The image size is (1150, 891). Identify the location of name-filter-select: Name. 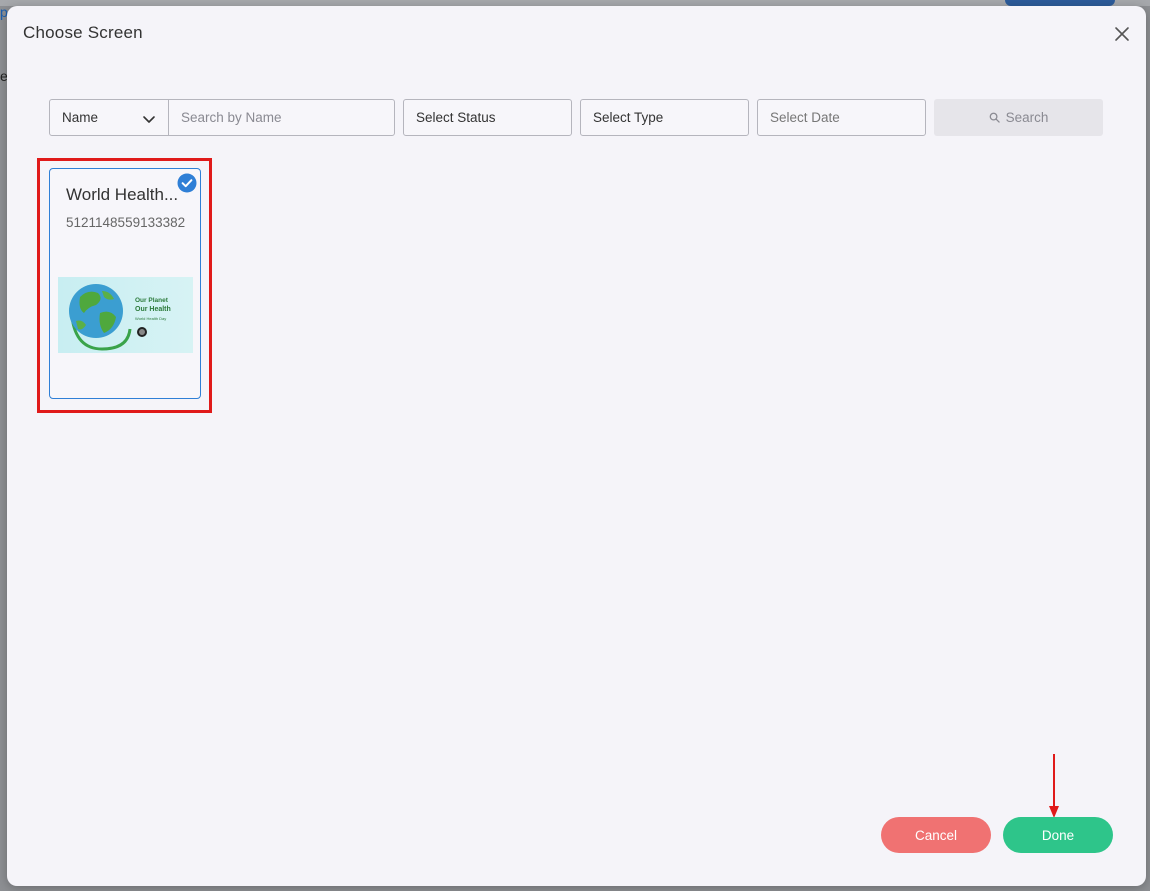
(109, 117).